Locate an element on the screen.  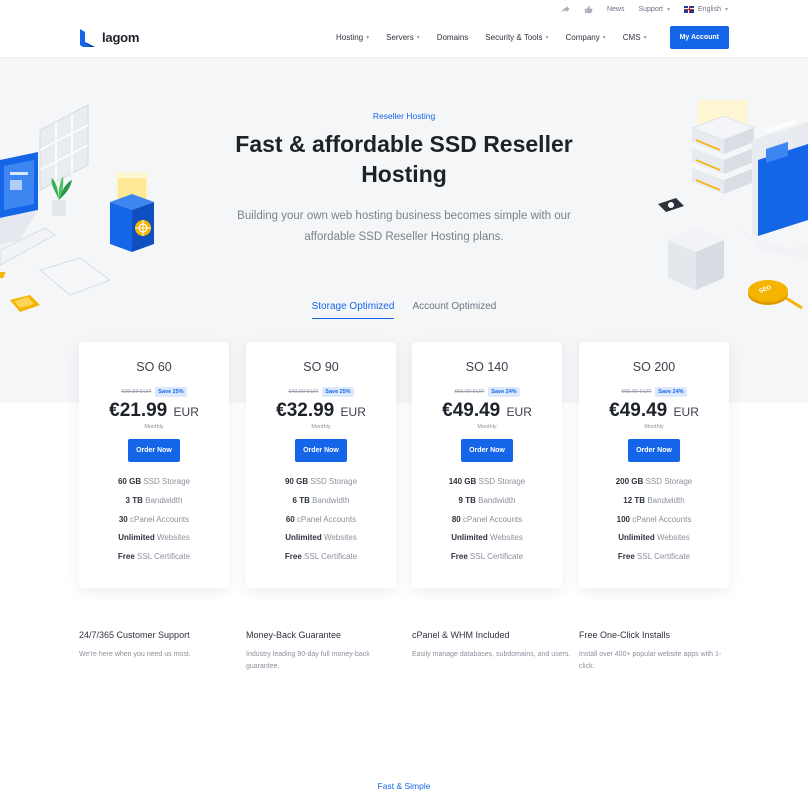
feature-bandwidth: 6 TB Bandwidth is located at coordinates (321, 500).